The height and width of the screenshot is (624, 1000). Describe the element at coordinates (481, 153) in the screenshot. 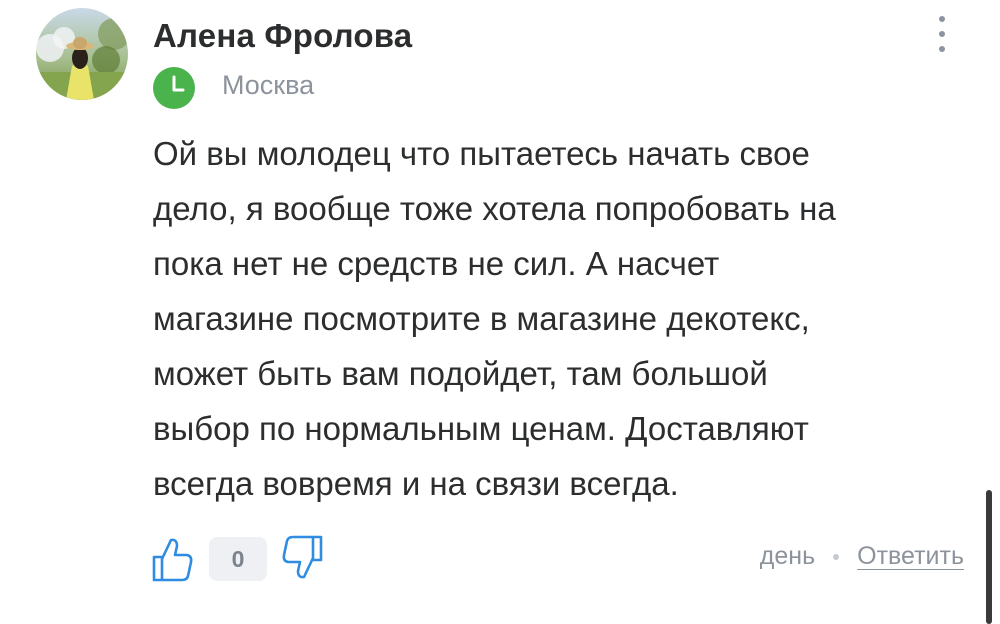

I see `comment-line: Ой вы молодец что пытаетесь начать свое` at that location.